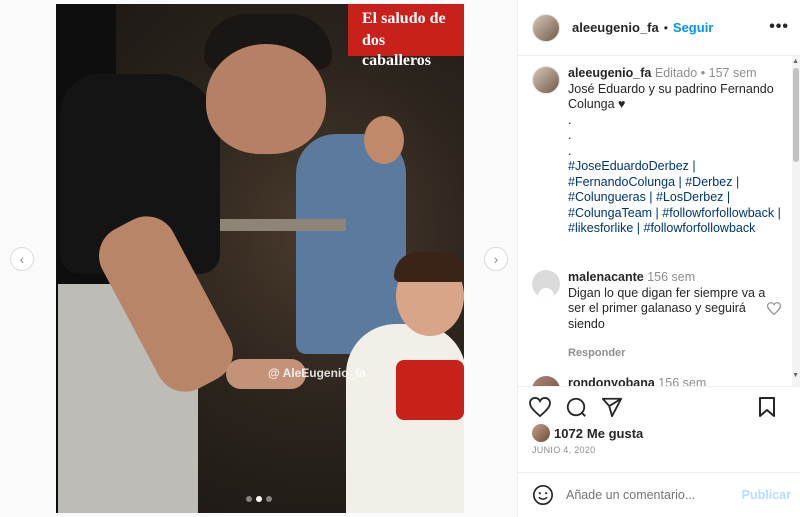  I want to click on scroll-down-arrow-icon: ▼, so click(795, 375).